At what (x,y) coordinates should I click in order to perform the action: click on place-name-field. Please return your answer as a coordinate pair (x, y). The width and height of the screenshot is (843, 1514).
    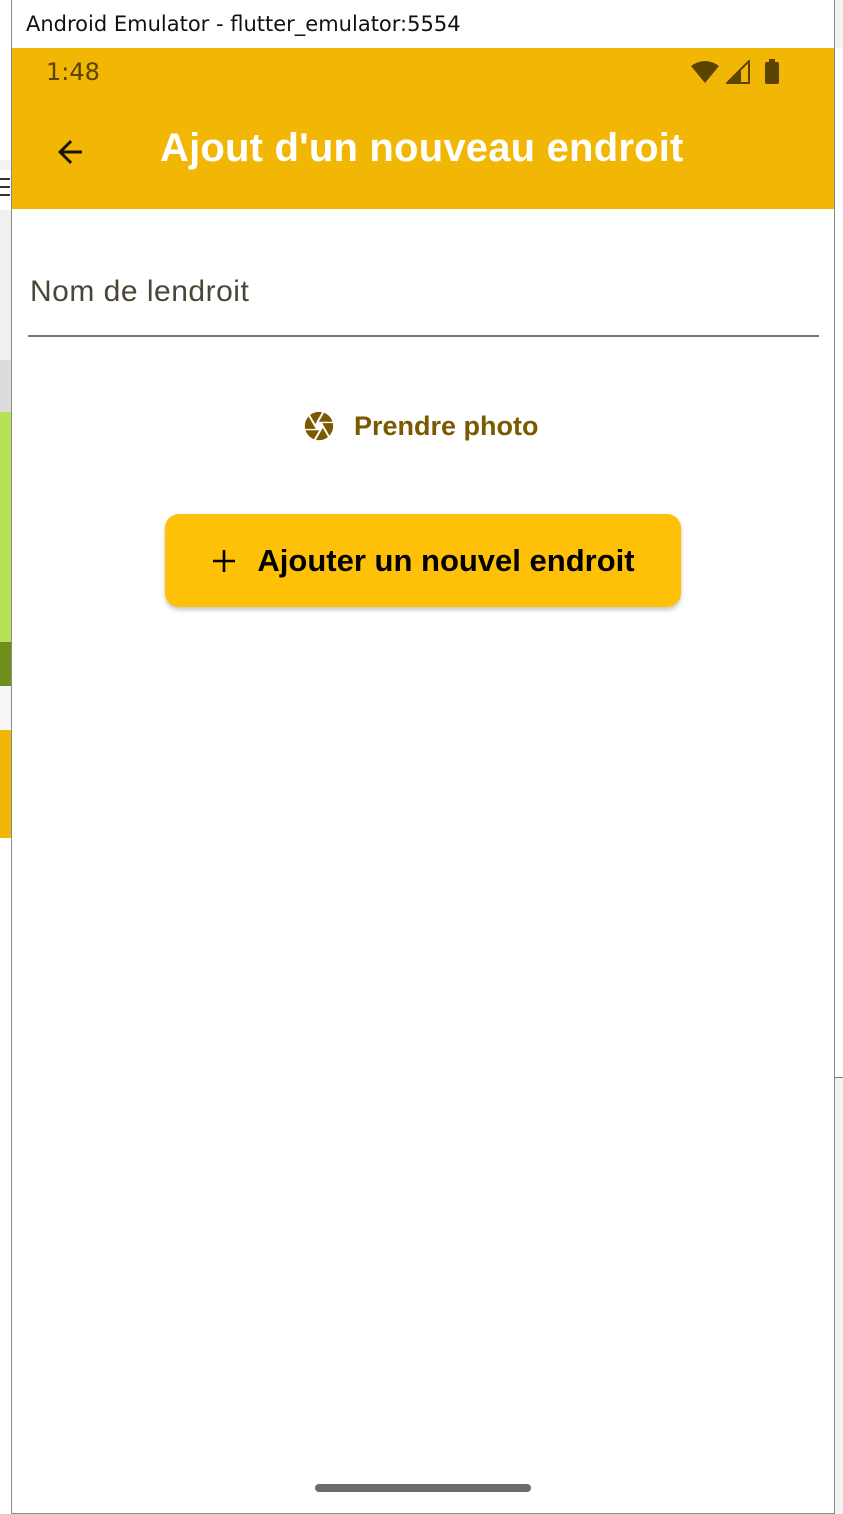
    Looking at the image, I should click on (423, 293).